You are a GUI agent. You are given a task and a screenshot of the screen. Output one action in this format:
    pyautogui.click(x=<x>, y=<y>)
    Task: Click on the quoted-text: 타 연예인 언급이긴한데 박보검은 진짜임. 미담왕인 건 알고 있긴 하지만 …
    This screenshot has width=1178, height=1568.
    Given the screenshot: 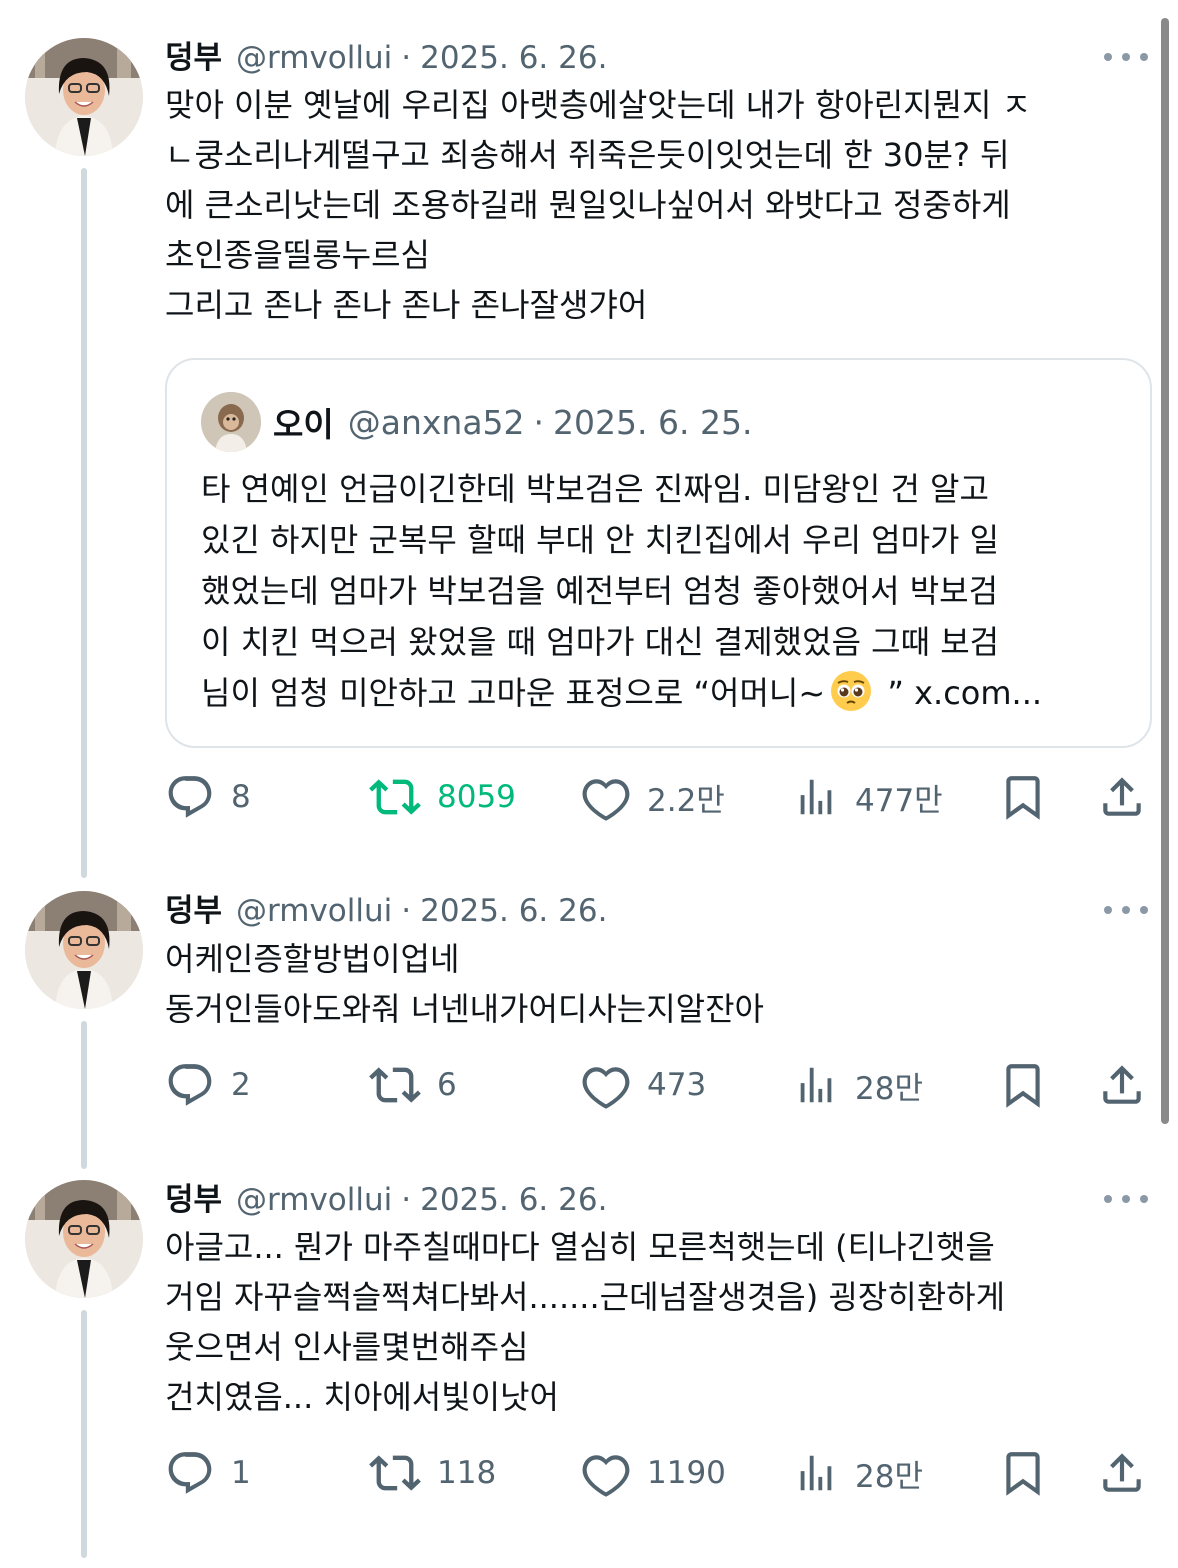 What is the action you would take?
    pyautogui.click(x=666, y=591)
    